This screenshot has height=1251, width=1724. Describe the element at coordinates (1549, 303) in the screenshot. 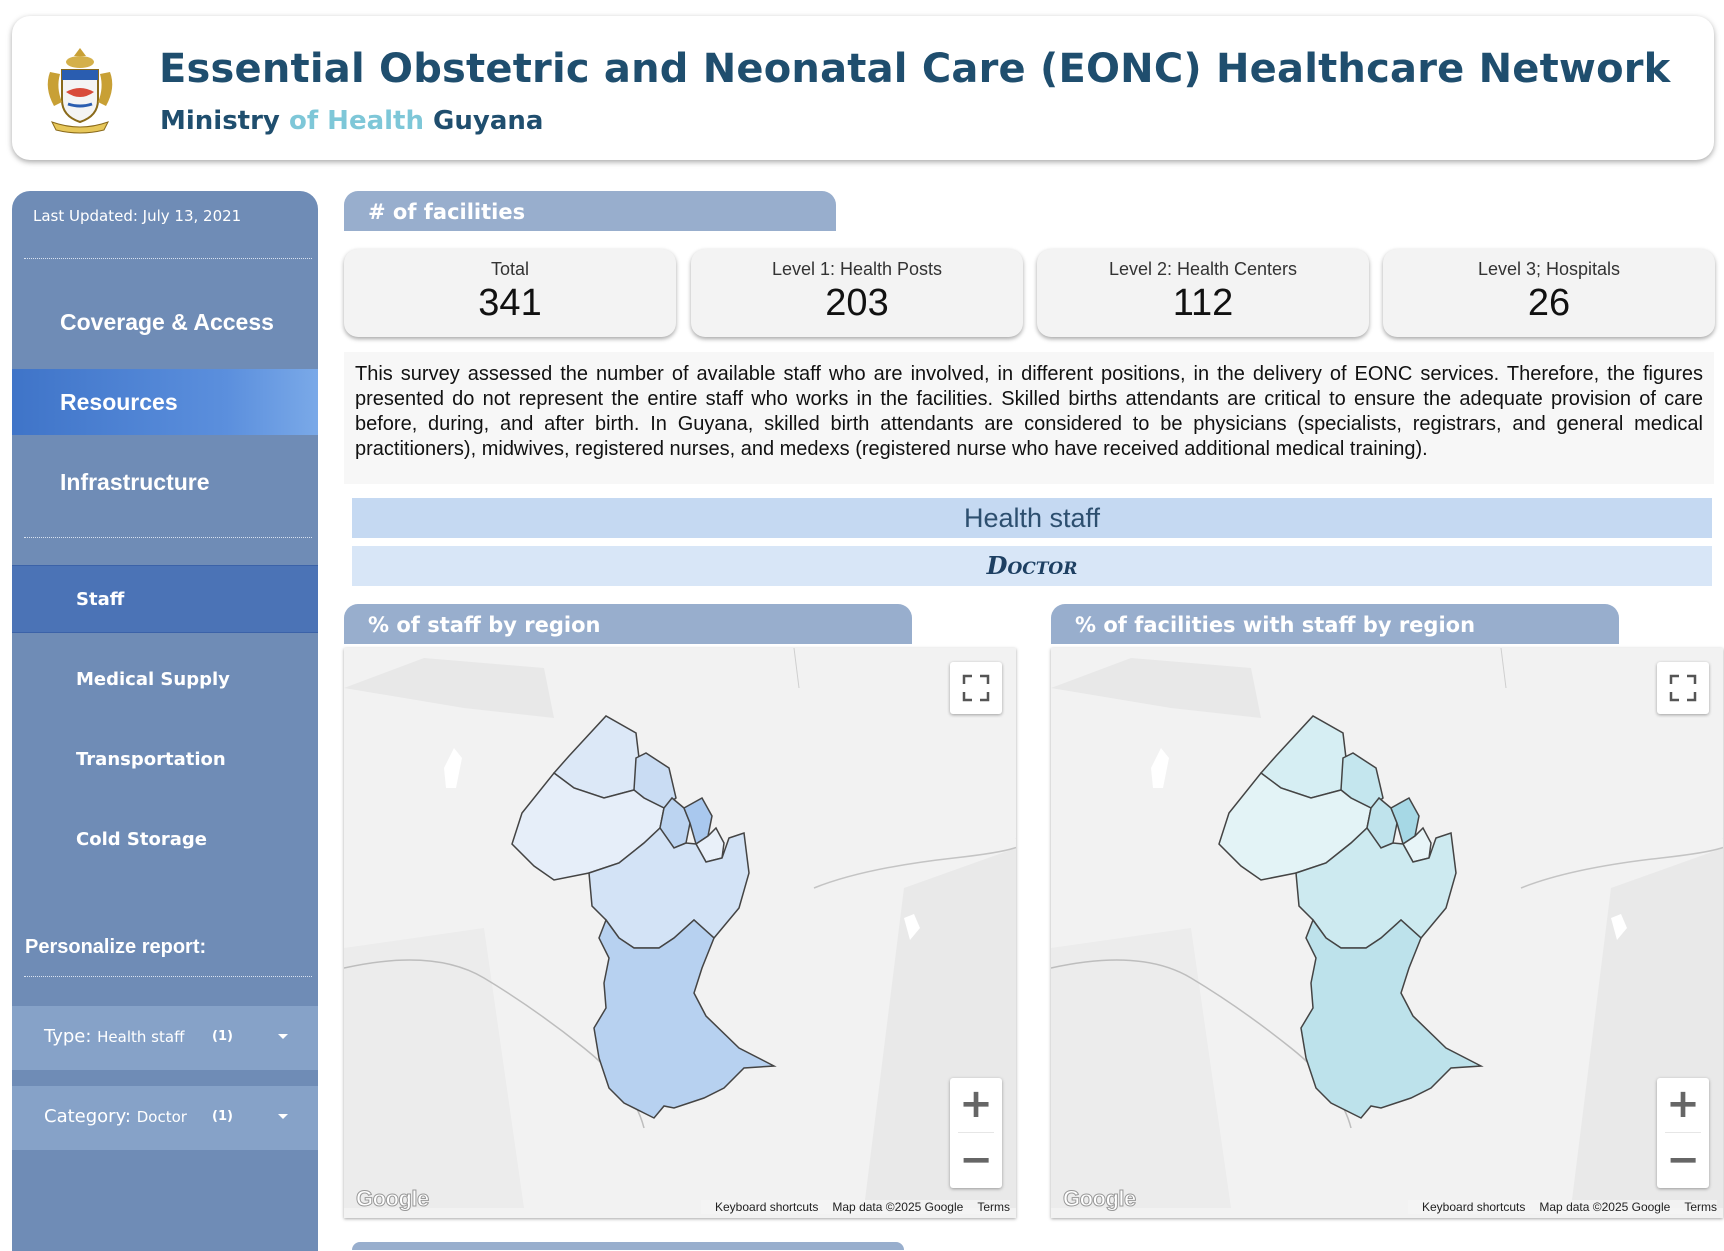

I see `card-value: 26` at that location.